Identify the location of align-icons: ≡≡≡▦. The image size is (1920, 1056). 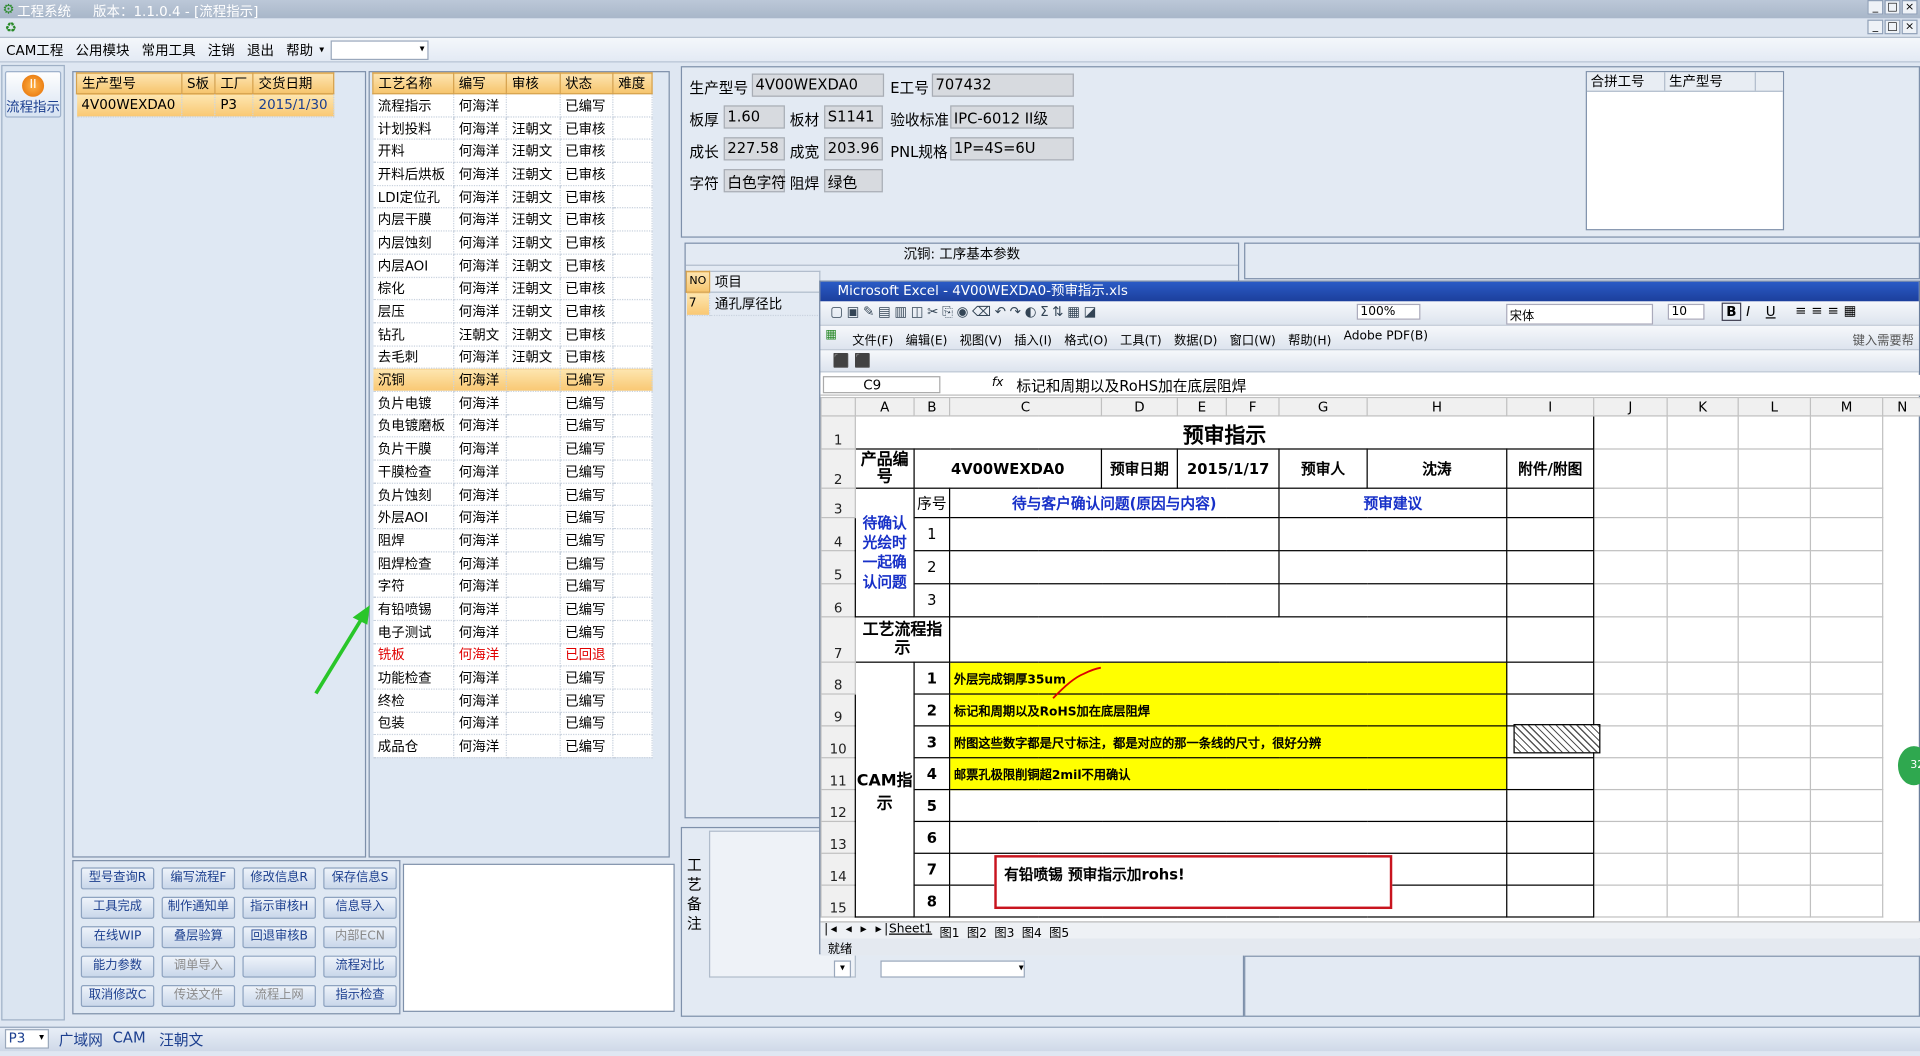
(1828, 311).